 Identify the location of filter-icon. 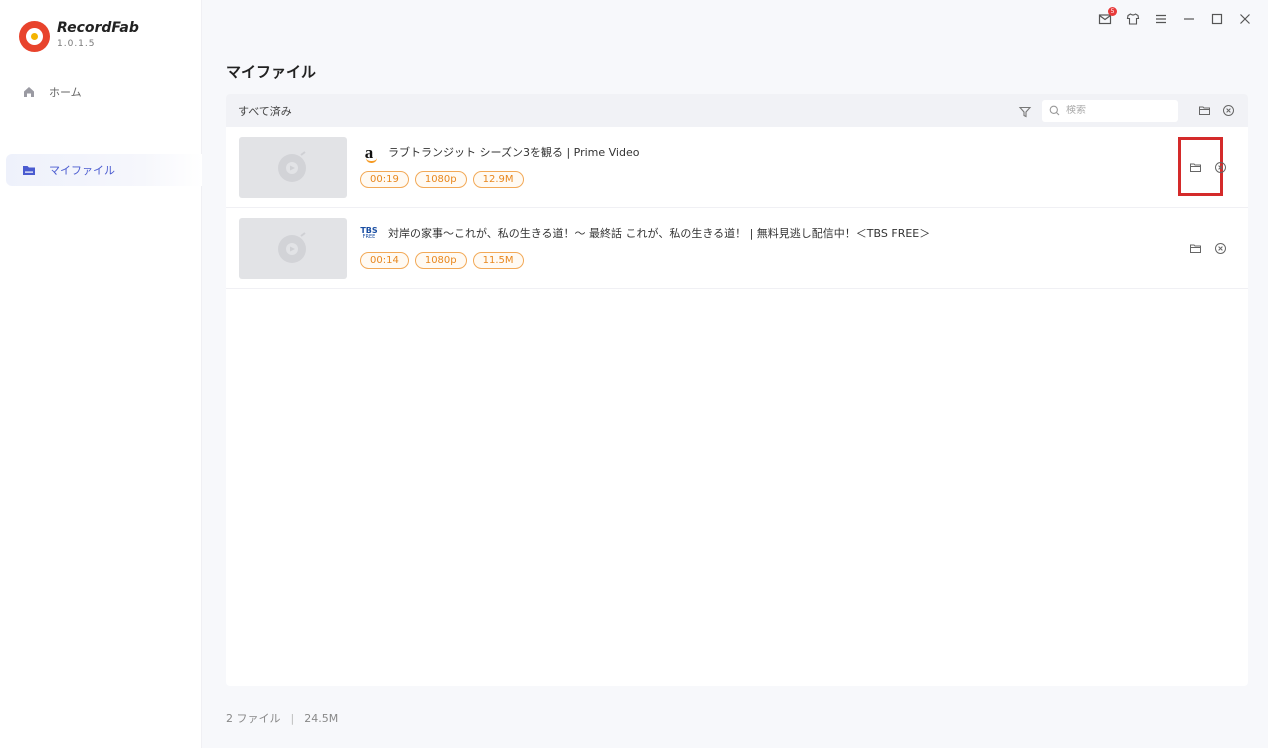
(1025, 111).